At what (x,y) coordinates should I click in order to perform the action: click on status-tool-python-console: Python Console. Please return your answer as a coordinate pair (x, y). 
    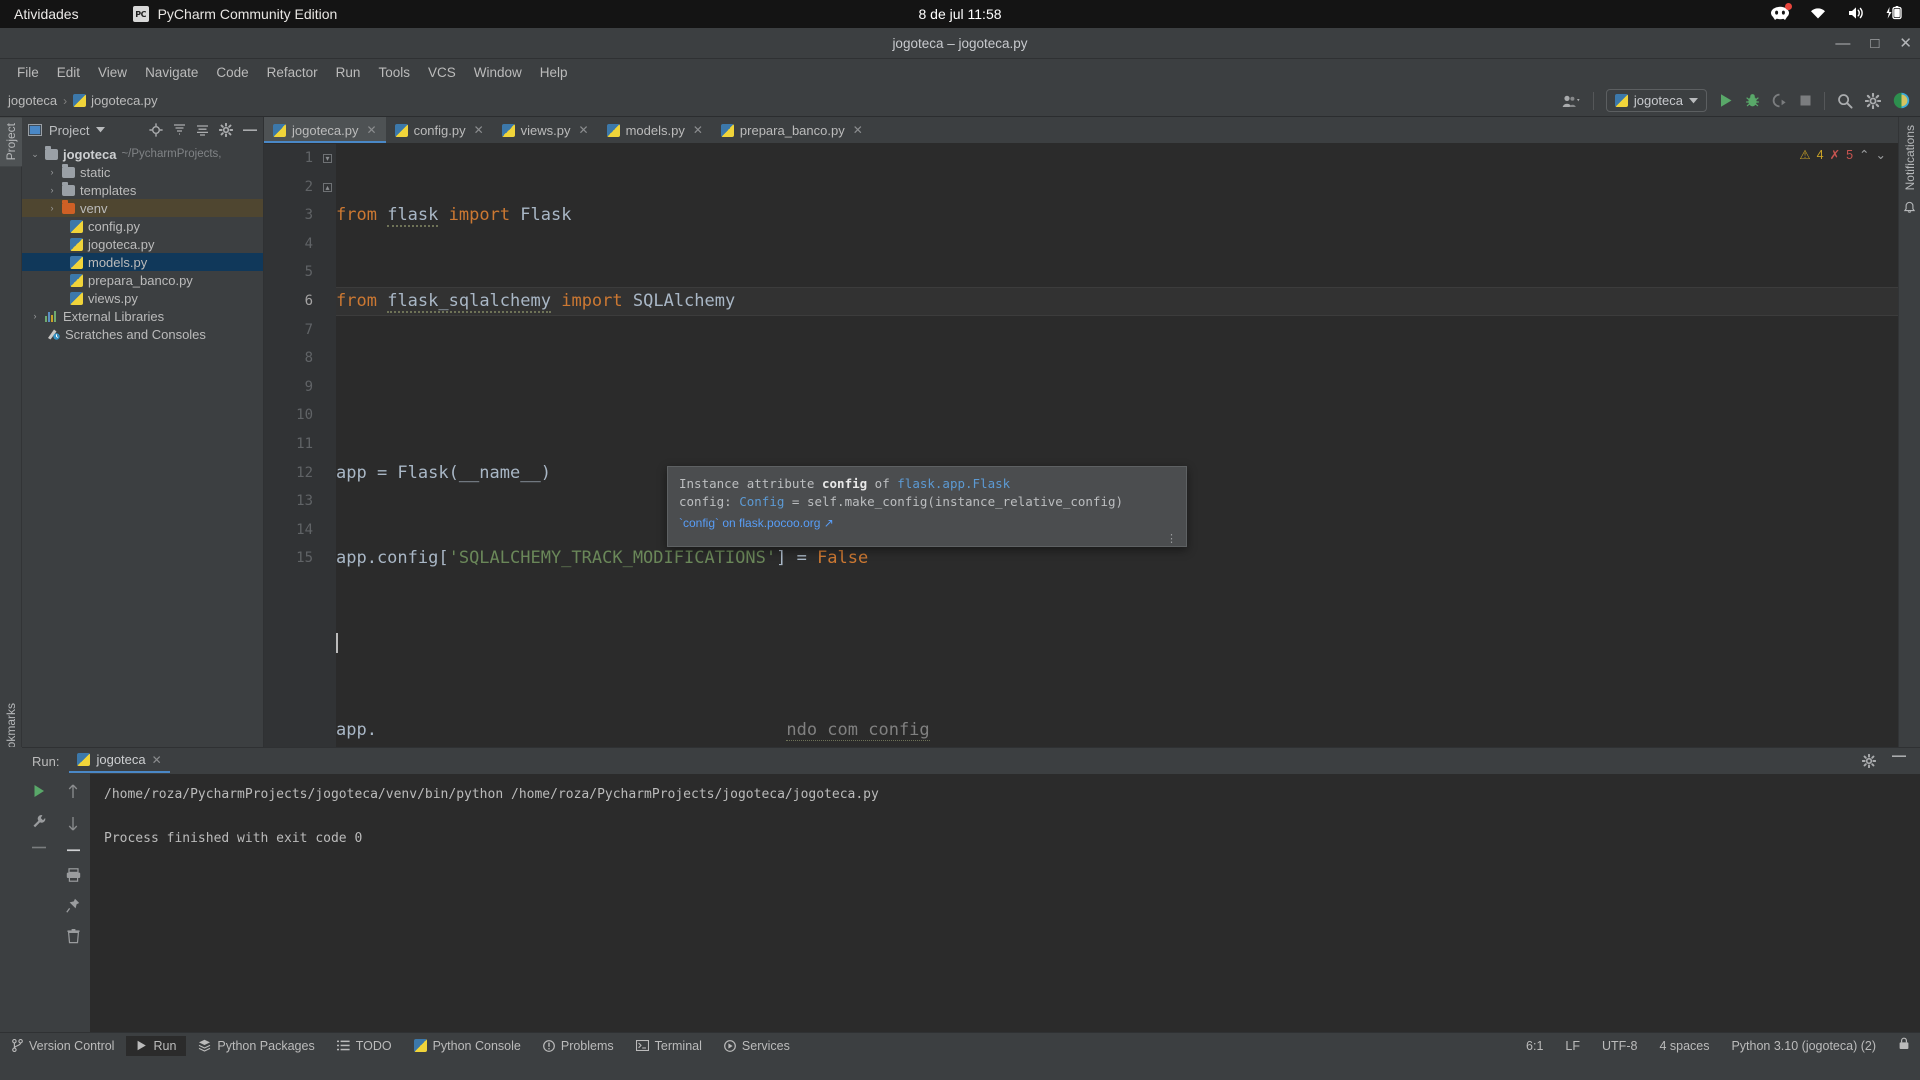
    Looking at the image, I should click on (467, 1046).